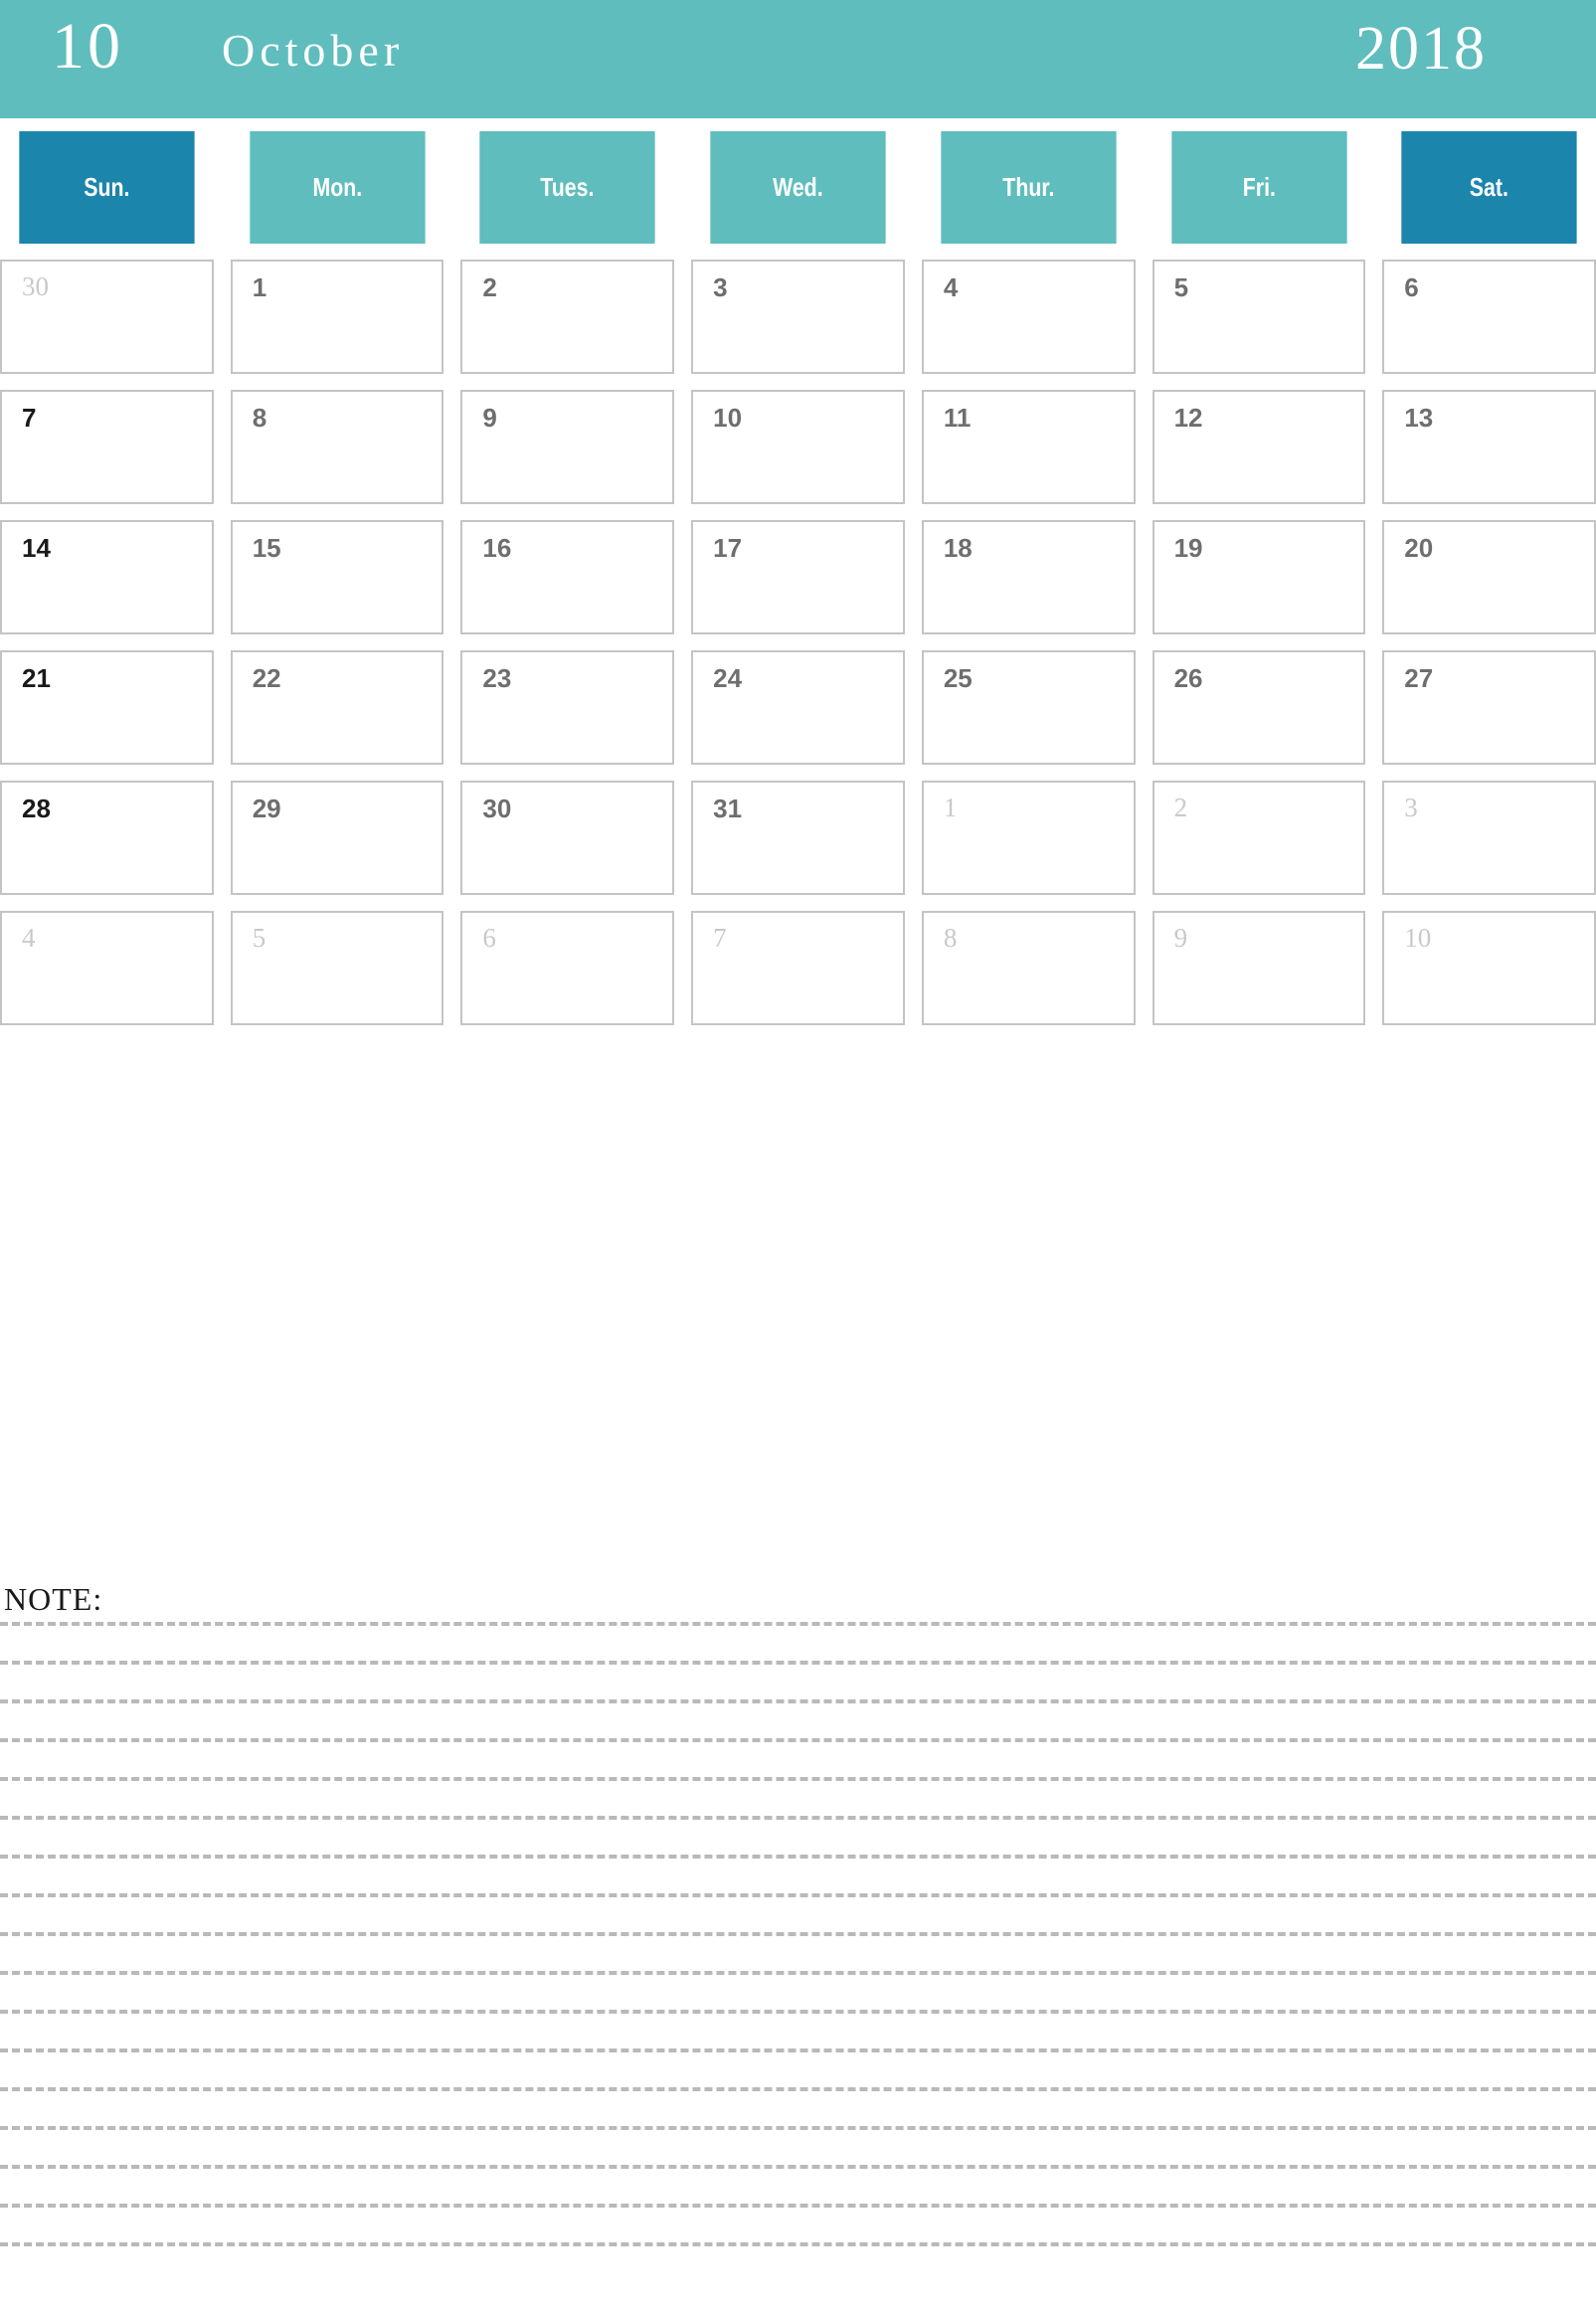 This screenshot has height=2310, width=1596. Describe the element at coordinates (1419, 418) in the screenshot. I see `day-number: 13` at that location.